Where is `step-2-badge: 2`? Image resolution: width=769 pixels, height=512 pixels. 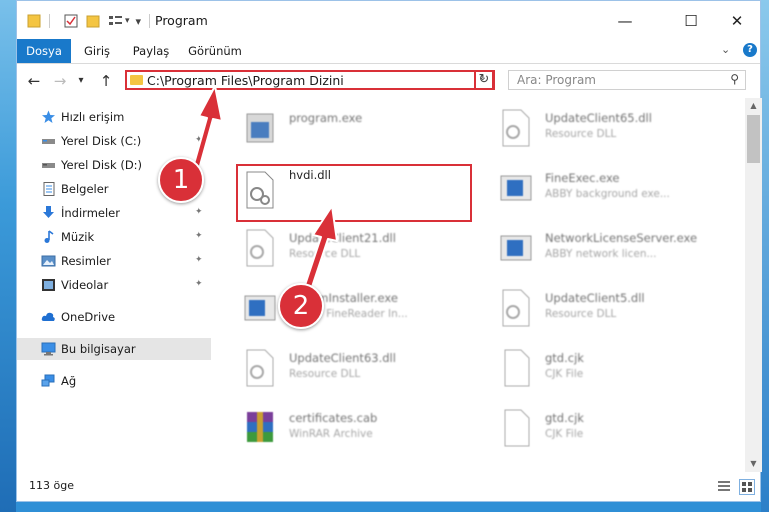 step-2-badge: 2 is located at coordinates (301, 306).